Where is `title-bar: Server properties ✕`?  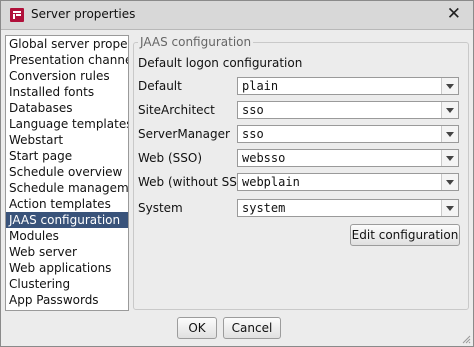
title-bar: Server properties ✕ is located at coordinates (237, 15).